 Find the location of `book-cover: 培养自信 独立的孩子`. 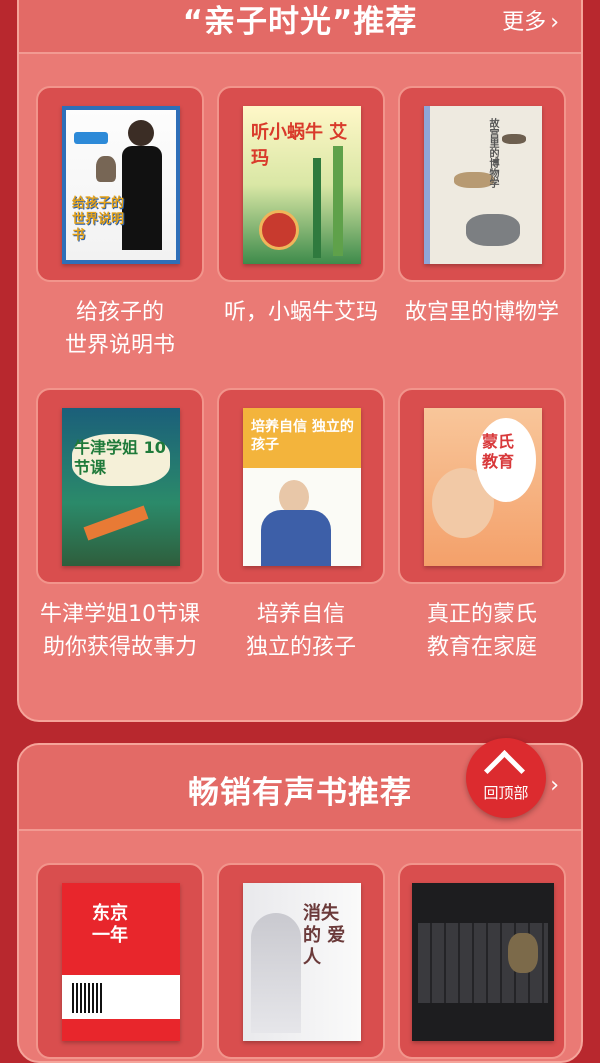

book-cover: 培养自信 独立的孩子 is located at coordinates (302, 487).